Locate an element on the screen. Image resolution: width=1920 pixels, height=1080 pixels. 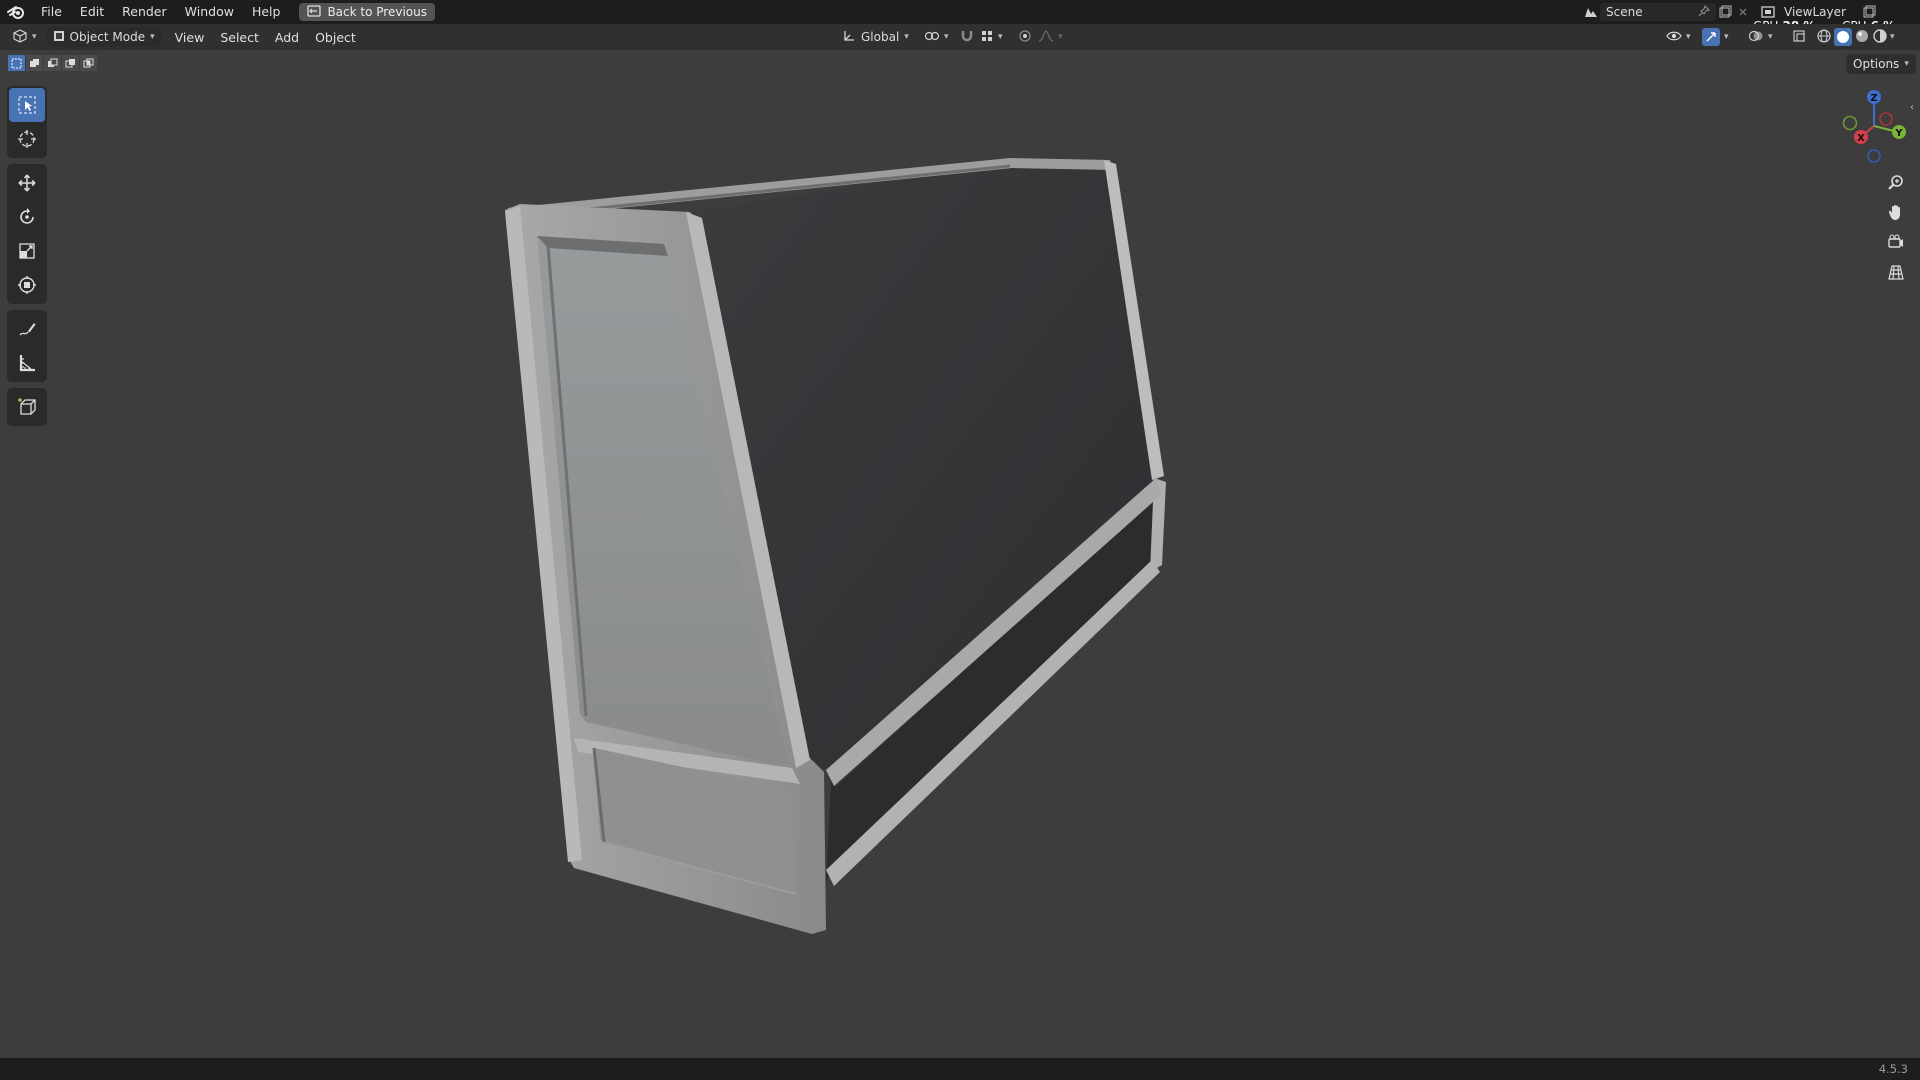
solid-shading-icon is located at coordinates (1843, 37).